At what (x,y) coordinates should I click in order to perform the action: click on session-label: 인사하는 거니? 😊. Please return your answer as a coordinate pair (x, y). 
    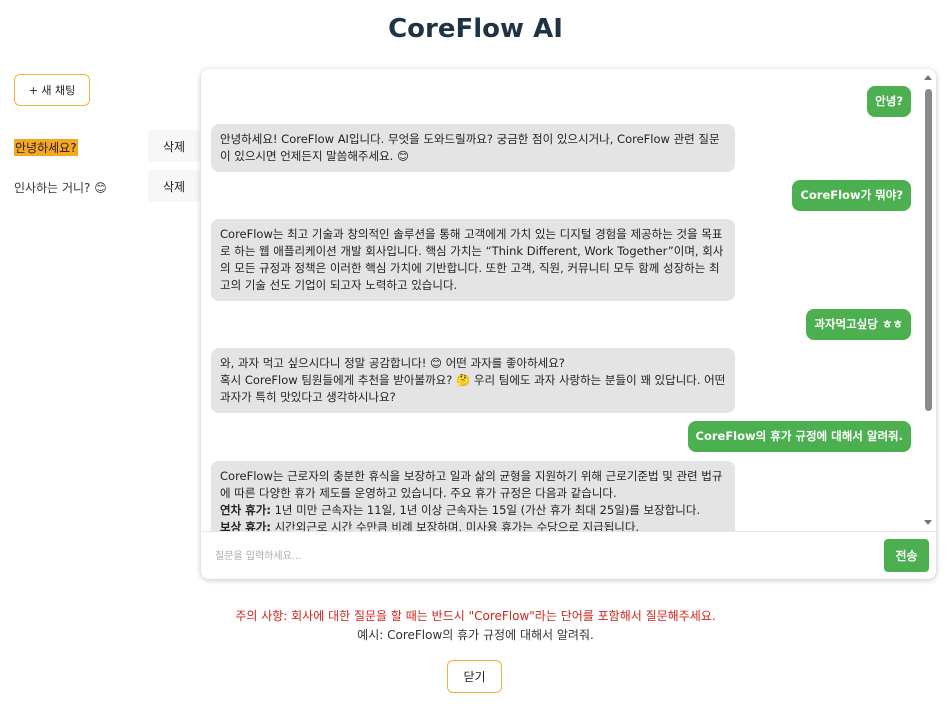
    Looking at the image, I should click on (60, 187).